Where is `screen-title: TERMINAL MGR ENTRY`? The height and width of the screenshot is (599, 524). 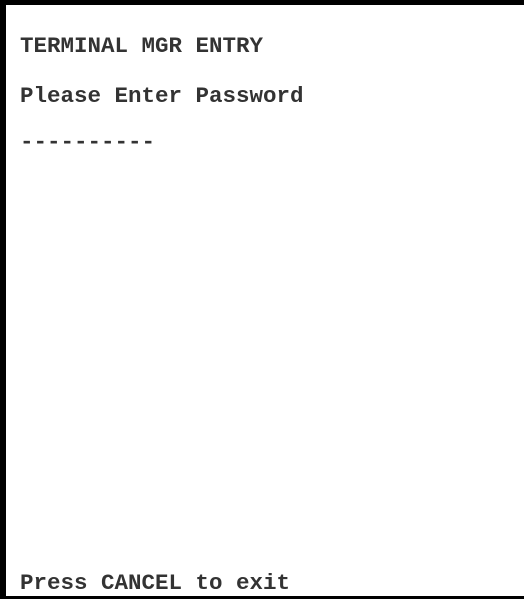
screen-title: TERMINAL MGR ENTRY is located at coordinates (142, 46).